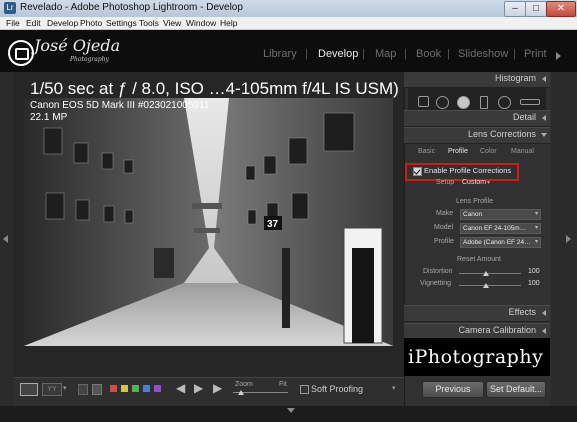  I want to click on tab-basic: Basic, so click(426, 151).